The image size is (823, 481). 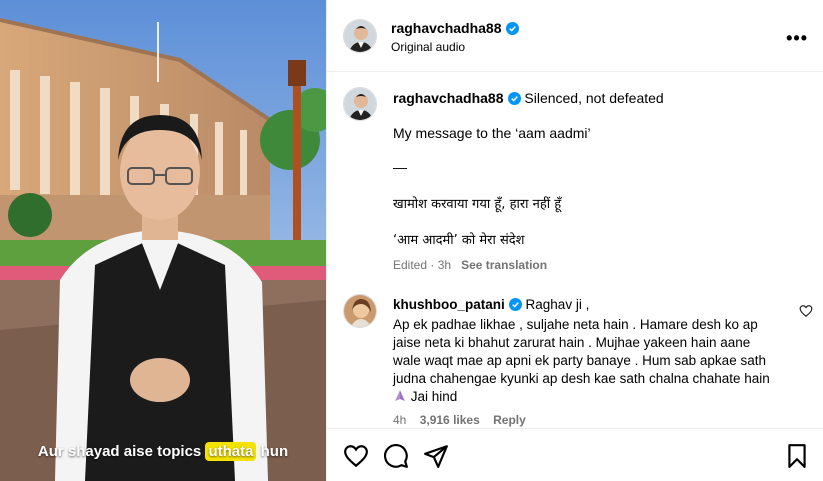 I want to click on video-caption: Aur shayad aise topics uthata hun, so click(x=163, y=451).